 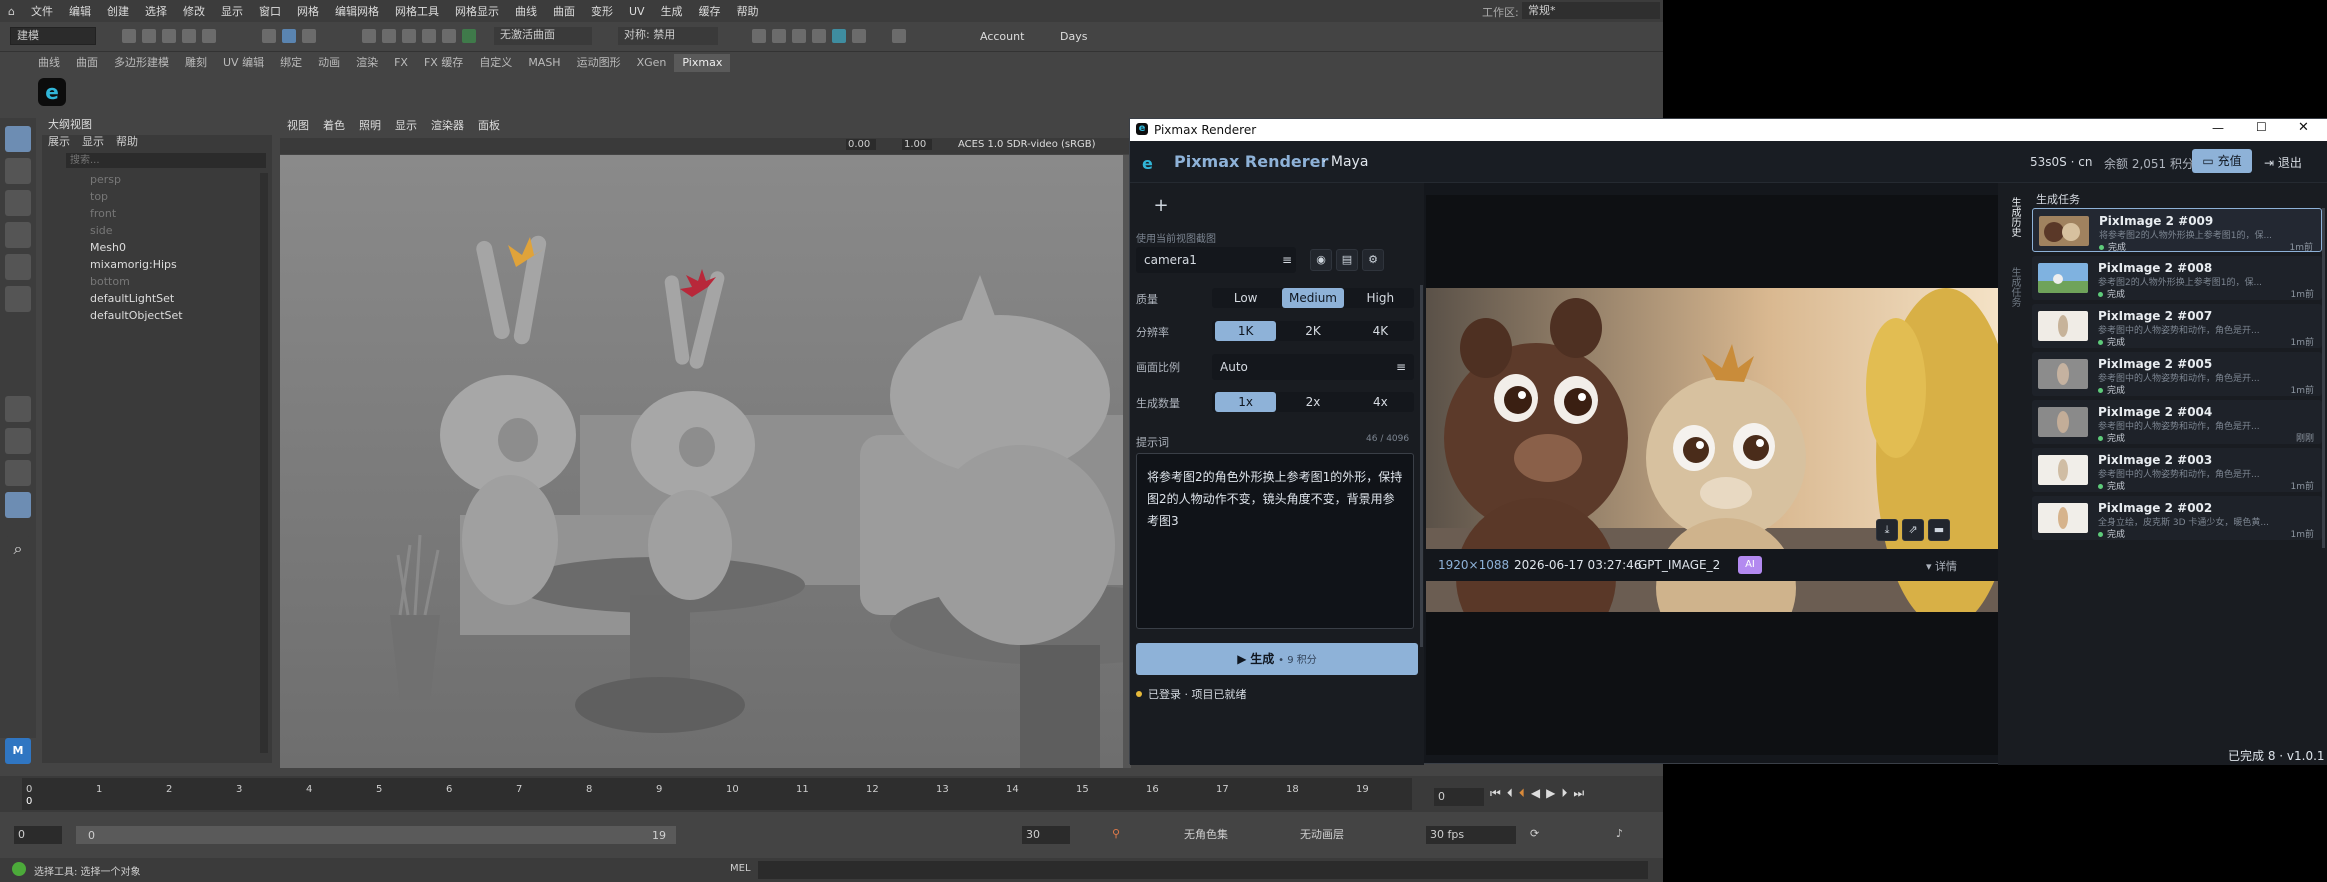 What do you see at coordinates (1550, 793) in the screenshot?
I see `play-forward-icon: ▶` at bounding box center [1550, 793].